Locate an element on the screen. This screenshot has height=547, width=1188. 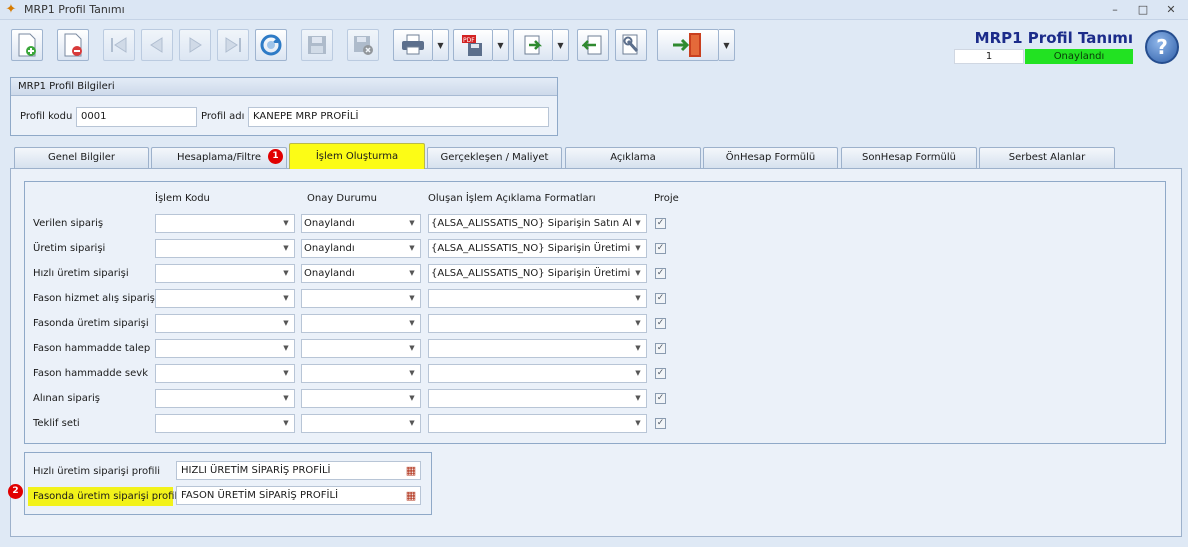
export-dropdown: ▼ is located at coordinates (561, 45).